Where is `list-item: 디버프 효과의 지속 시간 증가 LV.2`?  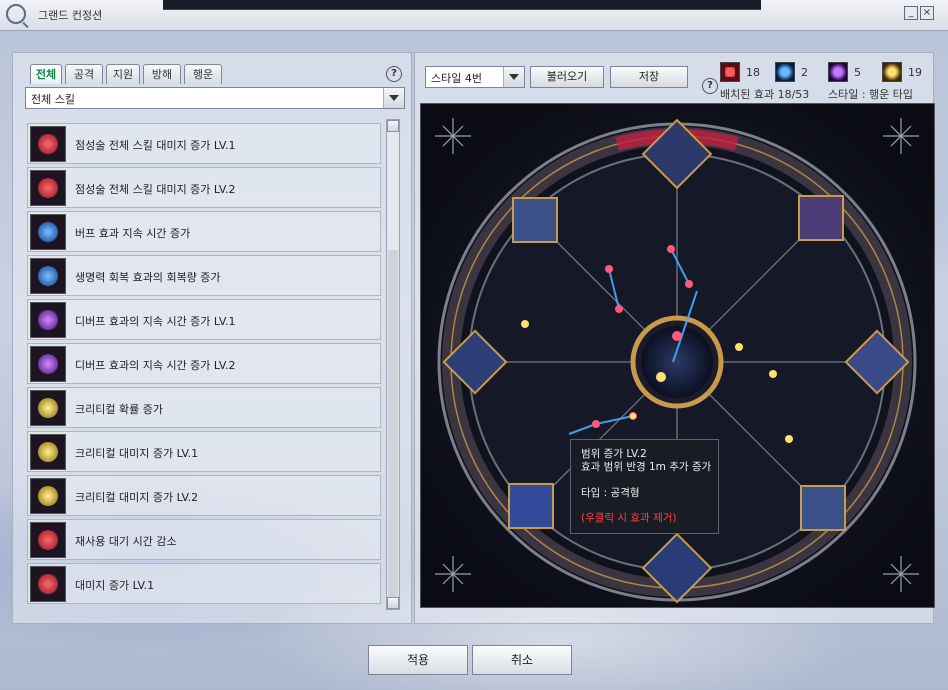 list-item: 디버프 효과의 지속 시간 증가 LV.2 is located at coordinates (204, 363).